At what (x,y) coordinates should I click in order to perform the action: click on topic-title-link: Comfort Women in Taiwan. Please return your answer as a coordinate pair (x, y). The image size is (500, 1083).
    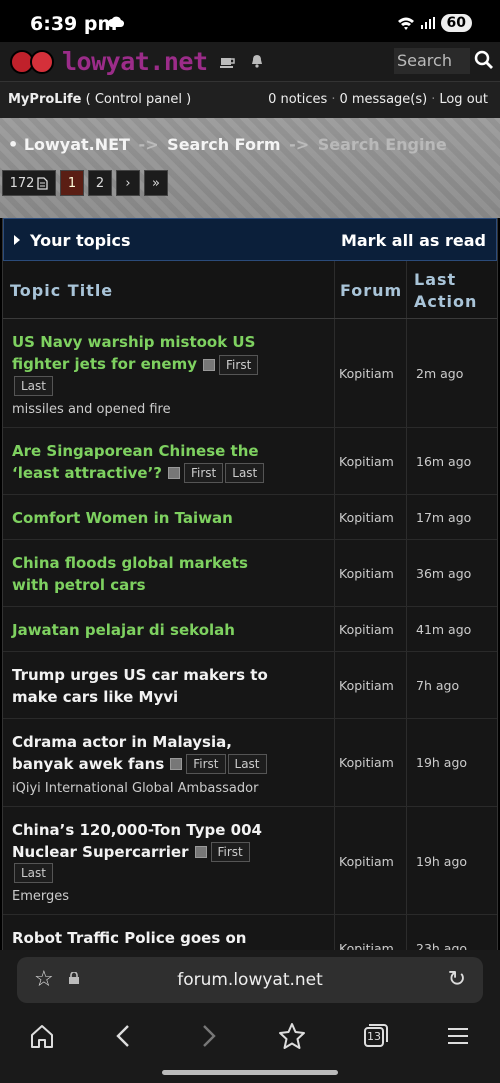
    Looking at the image, I should click on (122, 518).